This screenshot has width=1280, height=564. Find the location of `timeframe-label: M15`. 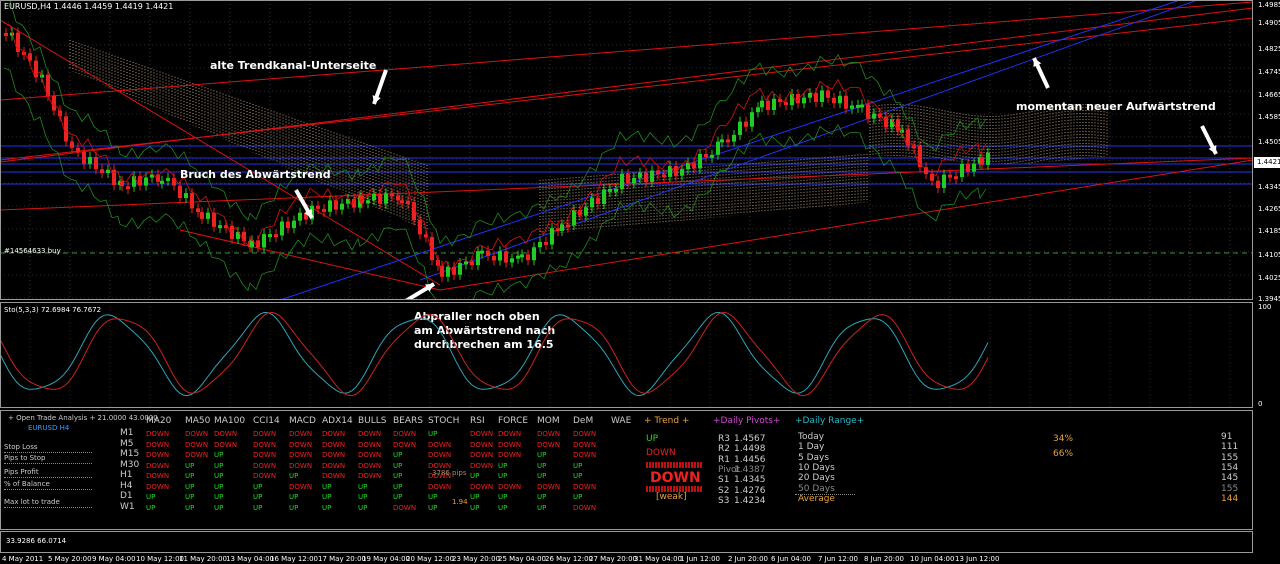

timeframe-label: M15 is located at coordinates (130, 454).